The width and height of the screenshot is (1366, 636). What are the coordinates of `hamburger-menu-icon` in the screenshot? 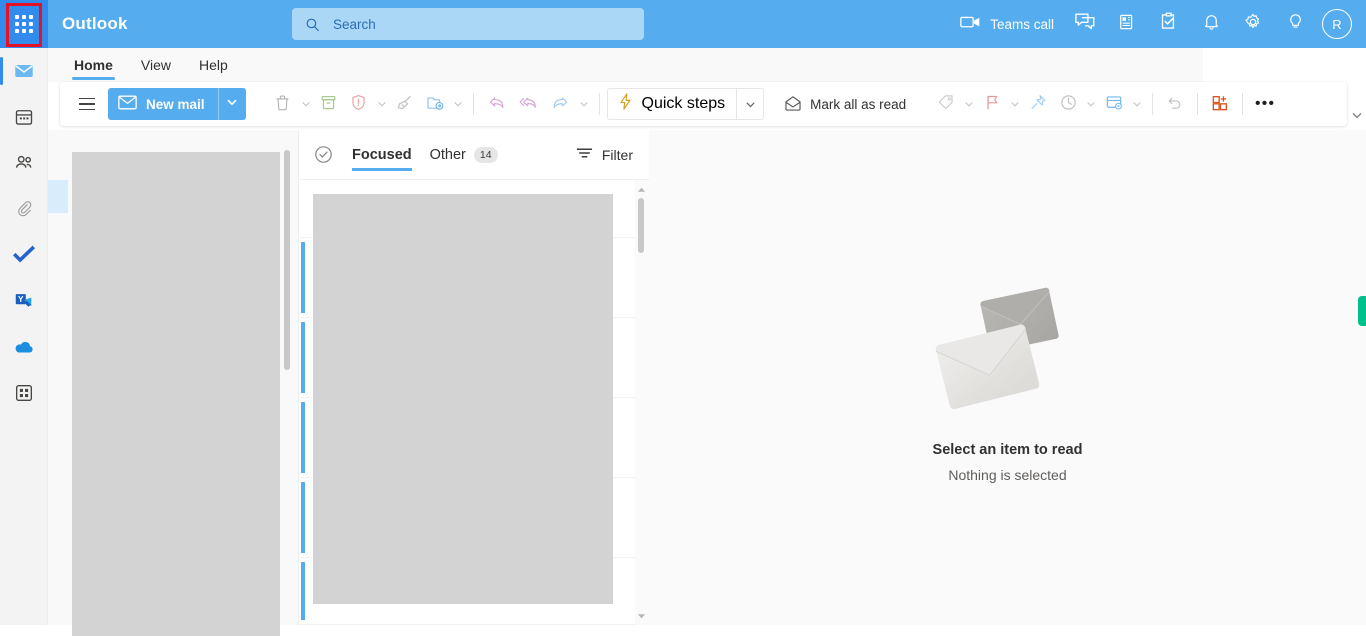 It's located at (87, 104).